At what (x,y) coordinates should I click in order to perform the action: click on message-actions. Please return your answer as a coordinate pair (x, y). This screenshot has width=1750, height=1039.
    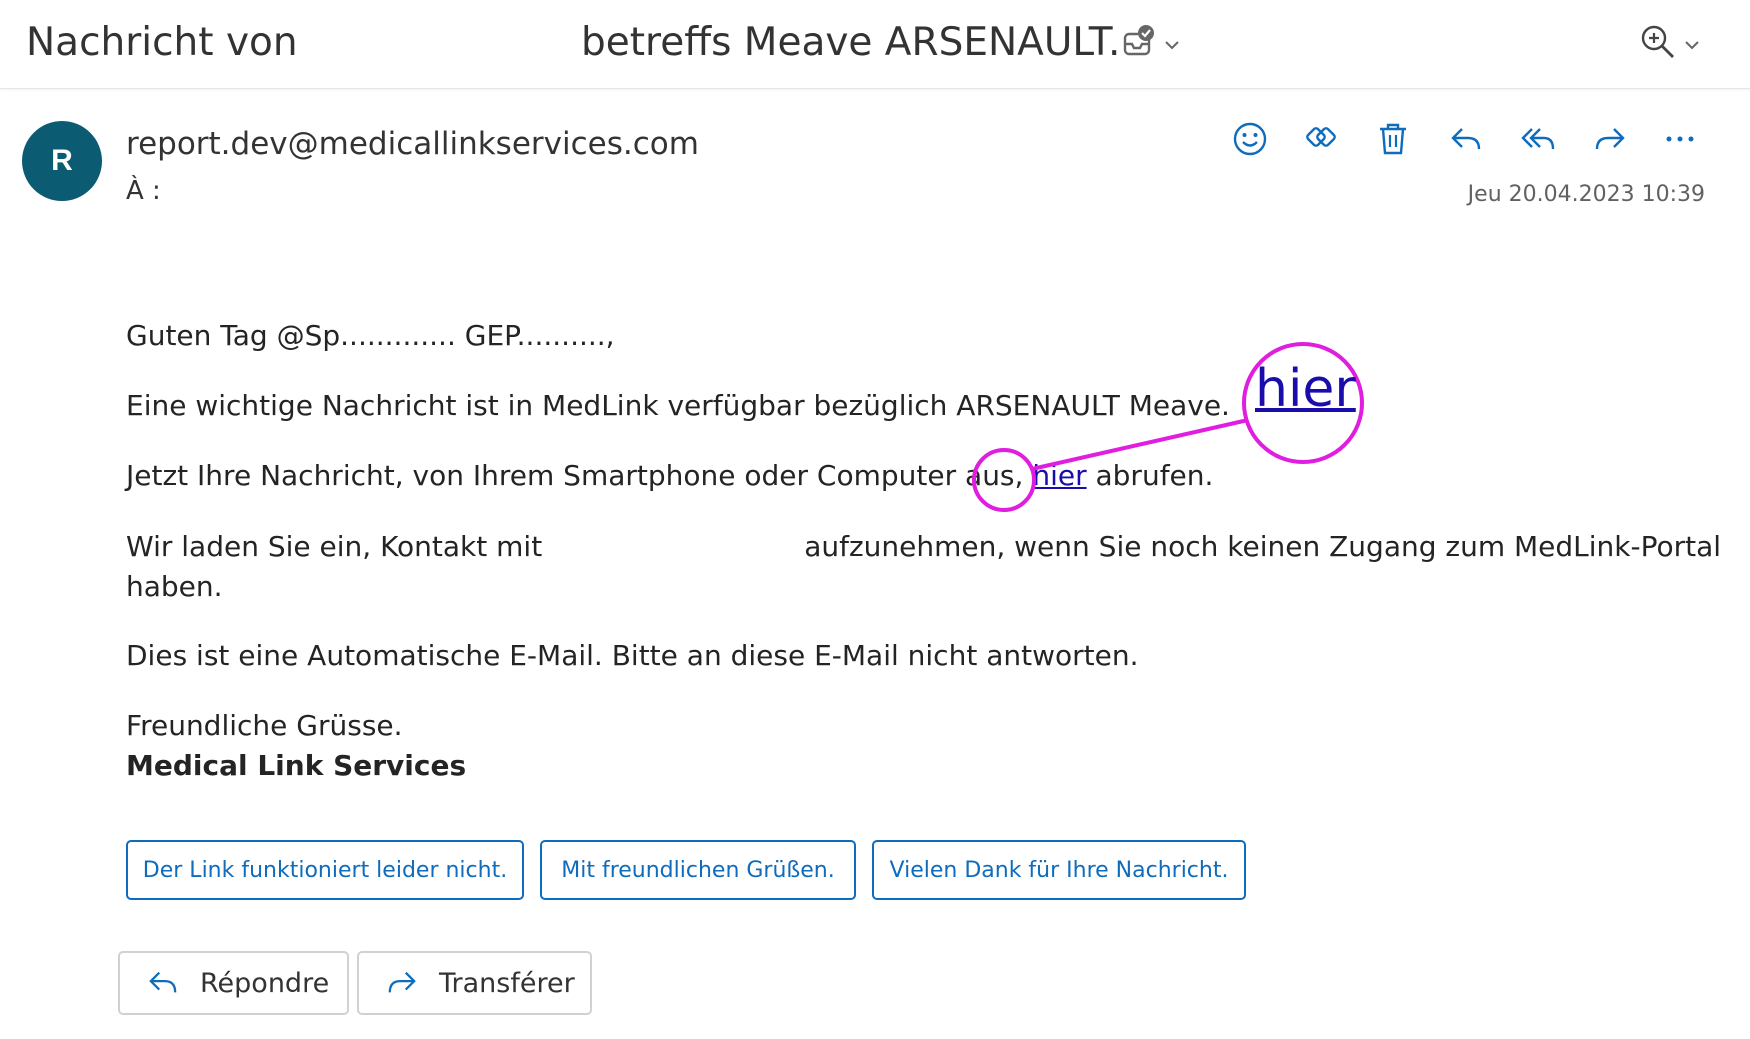
    Looking at the image, I should click on (1484, 139).